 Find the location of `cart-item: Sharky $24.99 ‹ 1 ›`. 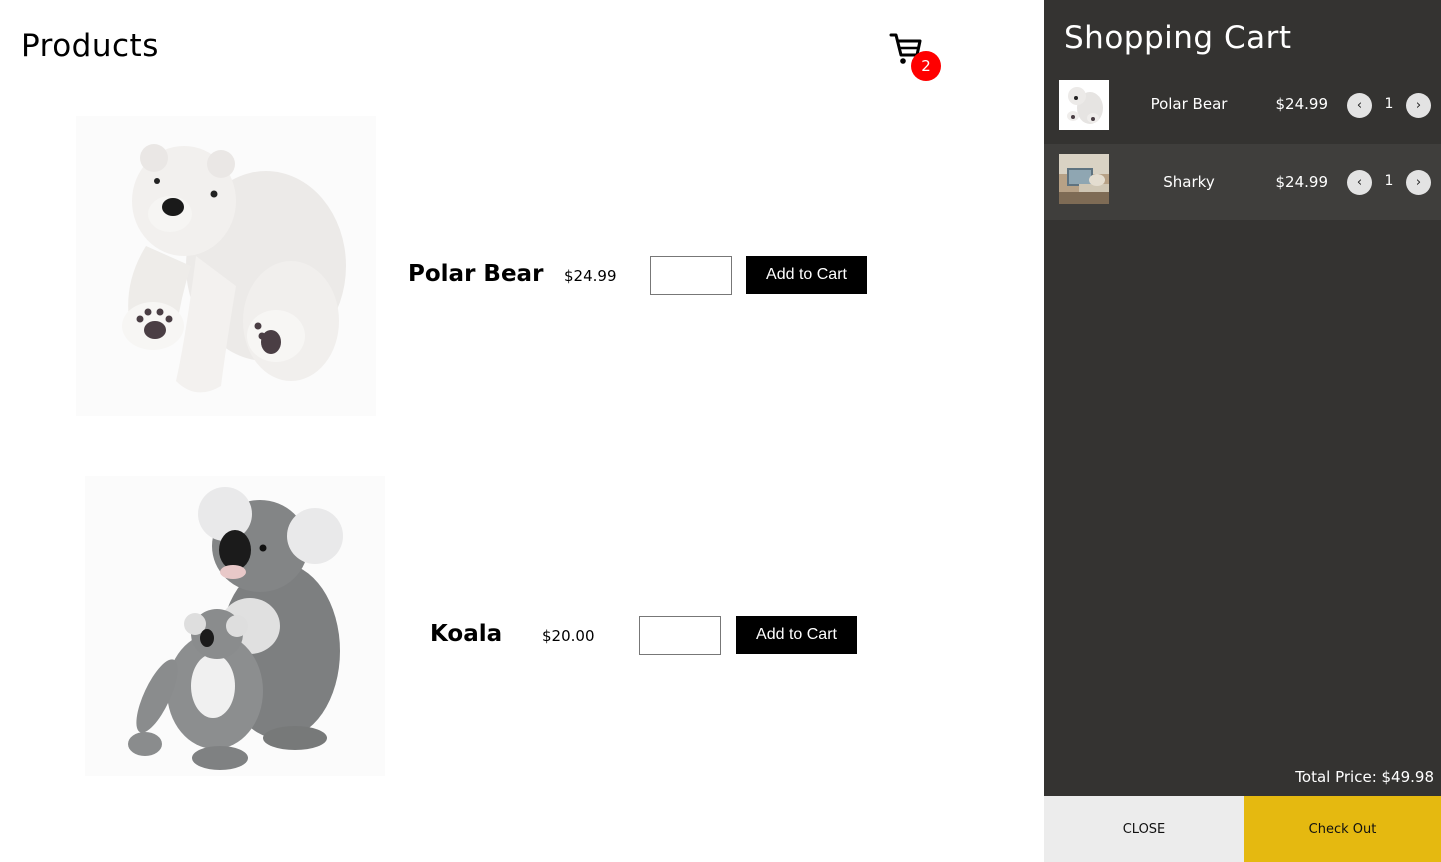

cart-item: Sharky $24.99 ‹ 1 › is located at coordinates (1242, 182).